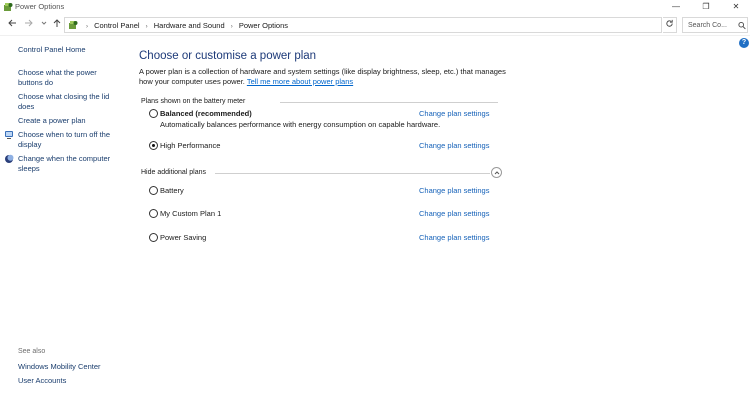  What do you see at coordinates (189, 25) in the screenshot?
I see `breadcrumb-hardware-and-sound: Hardware and Sound` at bounding box center [189, 25].